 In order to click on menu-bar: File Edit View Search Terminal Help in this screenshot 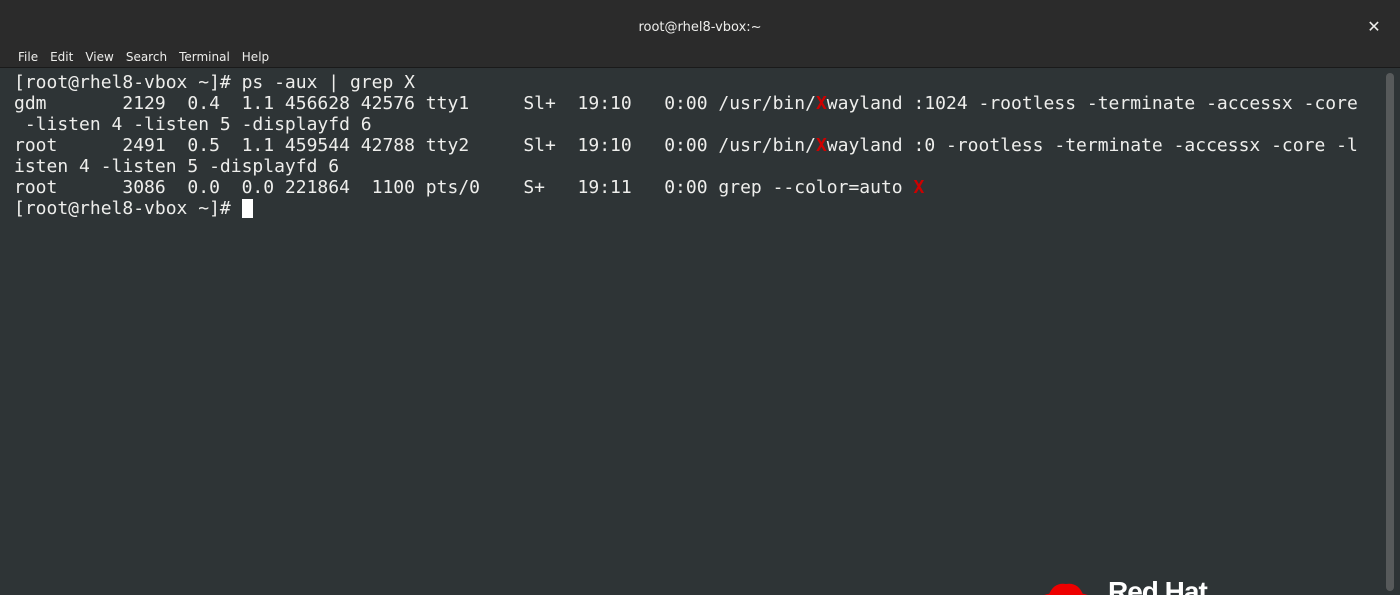, I will do `click(700, 57)`.